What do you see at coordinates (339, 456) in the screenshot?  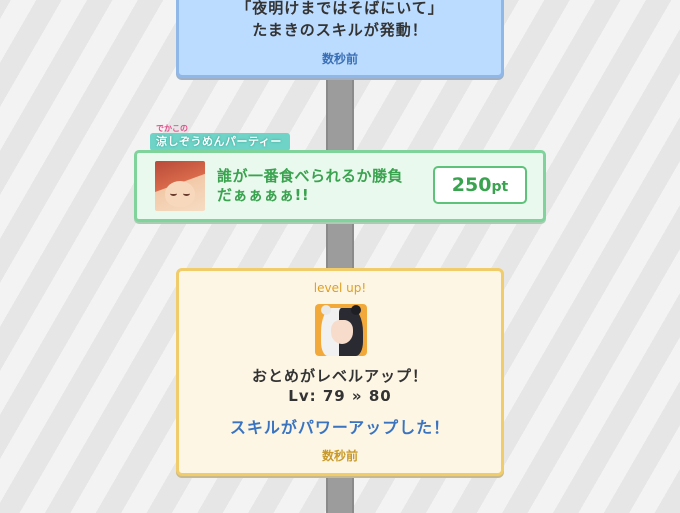 I see `level-up-timestamp: 数秒前` at bounding box center [339, 456].